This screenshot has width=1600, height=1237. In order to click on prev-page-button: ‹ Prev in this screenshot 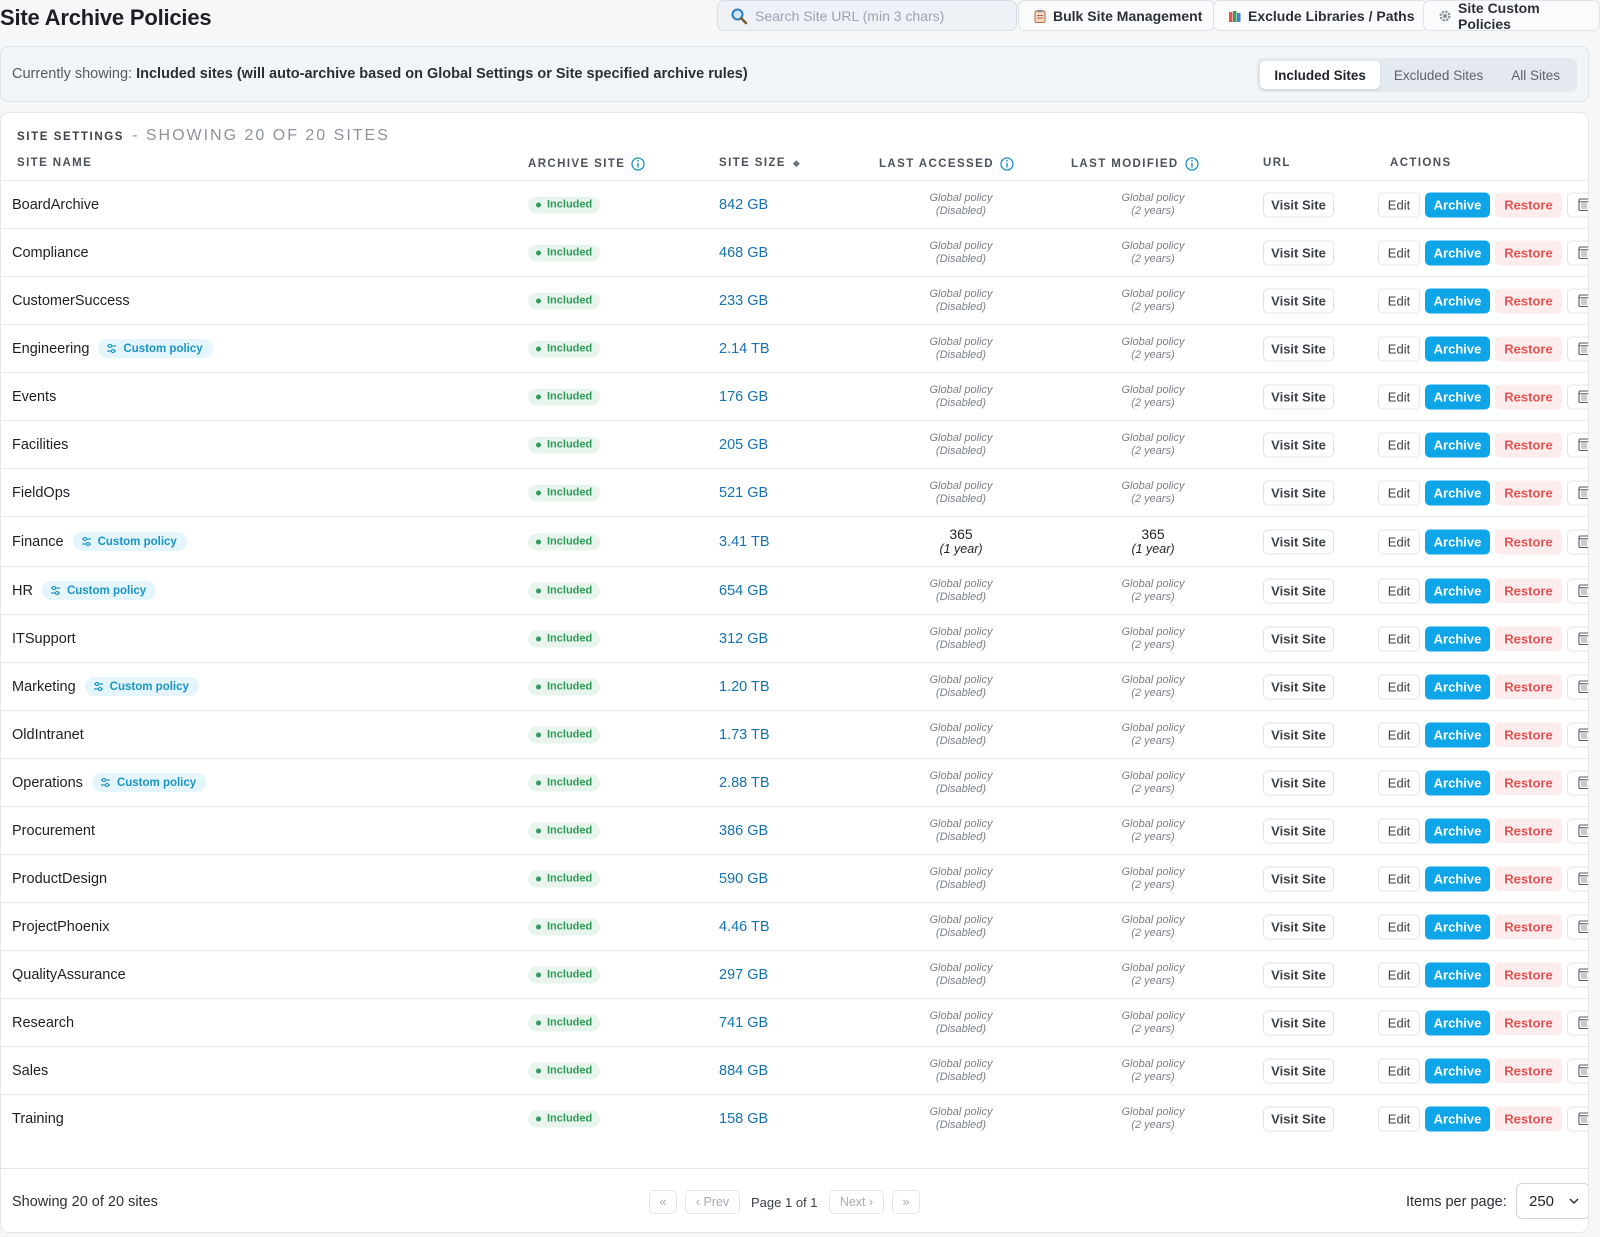, I will do `click(712, 1202)`.